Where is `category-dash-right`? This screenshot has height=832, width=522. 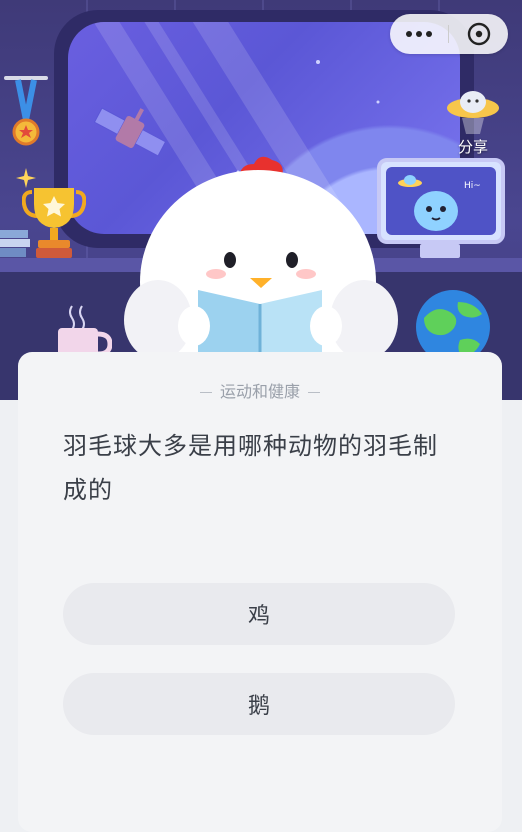
category-dash-right is located at coordinates (314, 392).